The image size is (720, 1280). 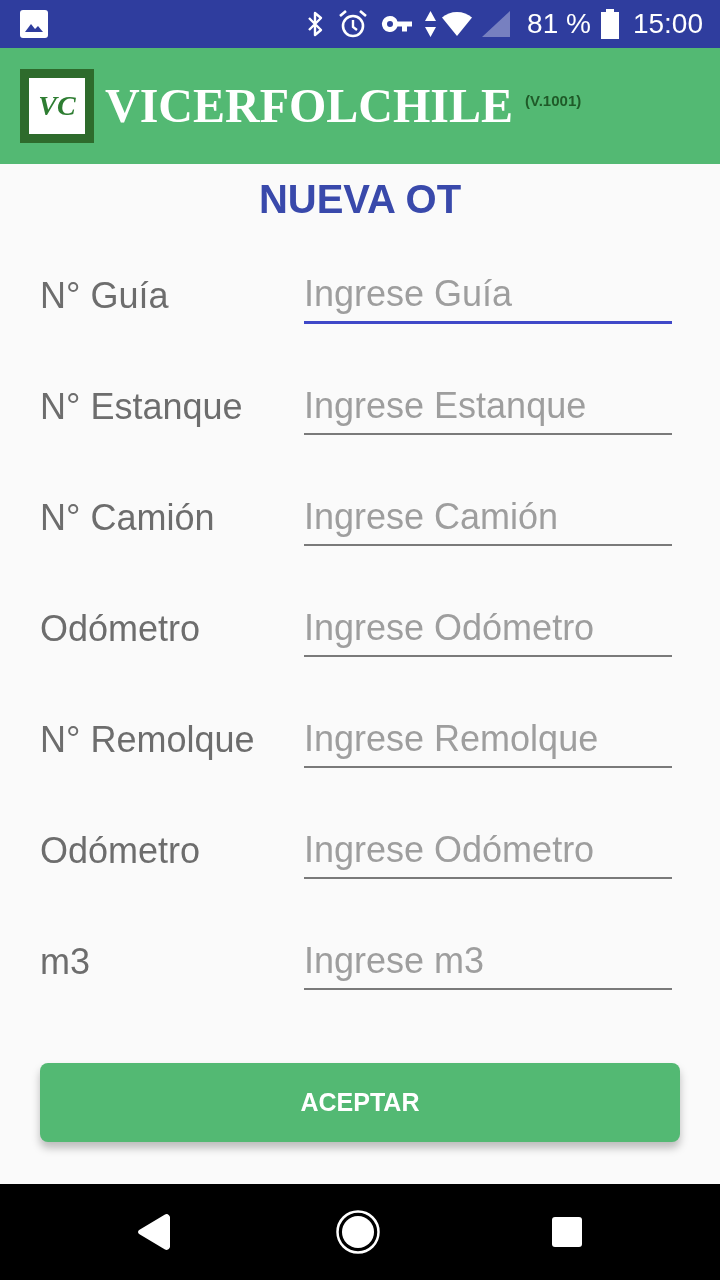 What do you see at coordinates (553, 100) in the screenshot?
I see `app-version: (V.1001)` at bounding box center [553, 100].